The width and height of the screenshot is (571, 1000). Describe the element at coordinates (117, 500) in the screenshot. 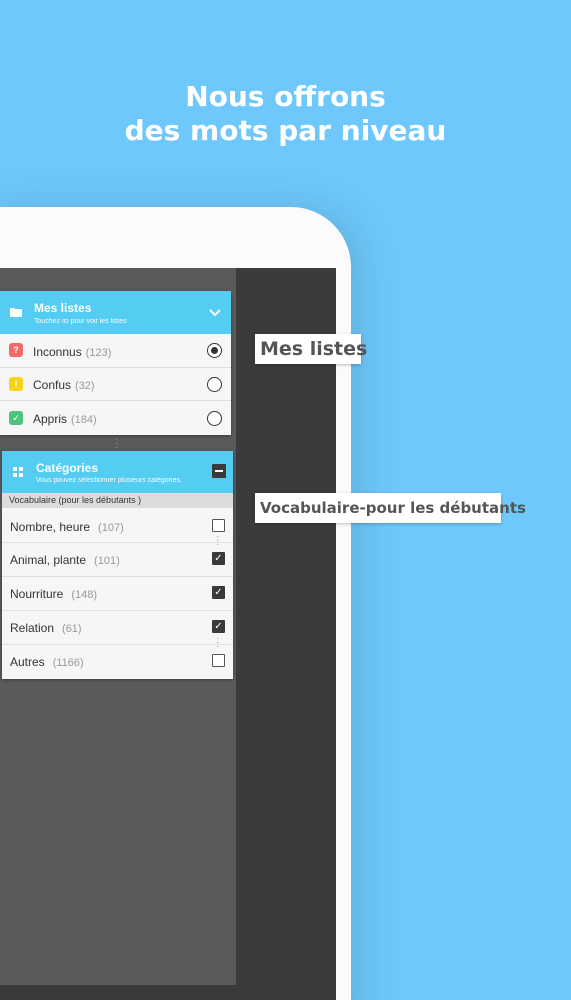

I see `section-header: Vocabulaire (pour les débutants )` at that location.